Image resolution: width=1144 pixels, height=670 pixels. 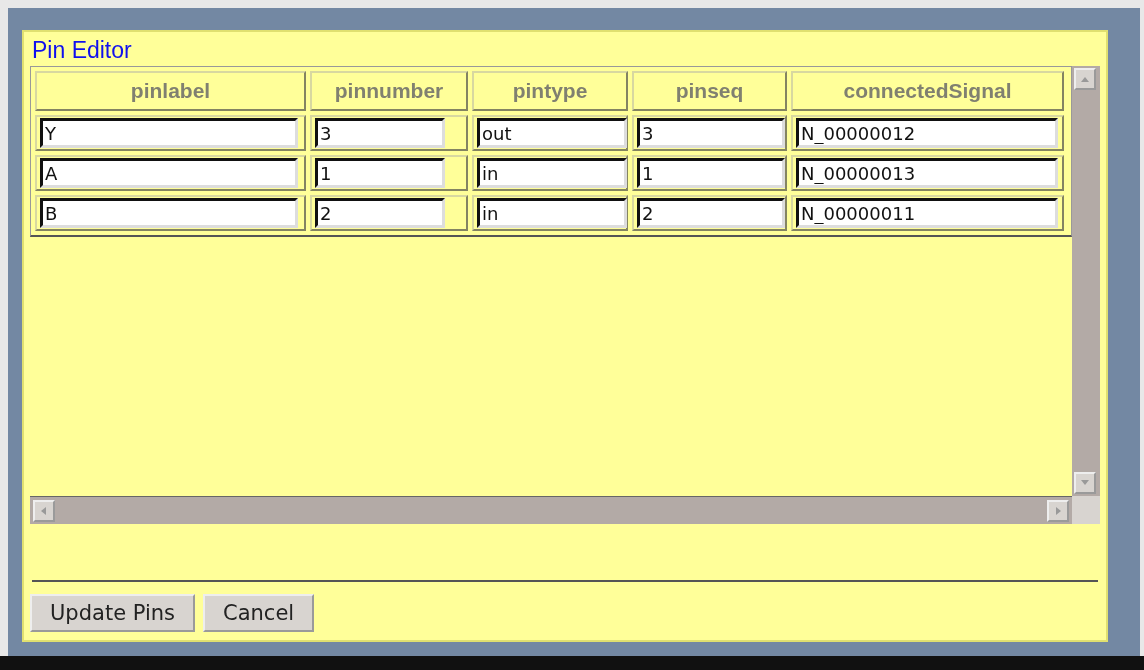 I want to click on input-field: B, so click(x=169, y=213).